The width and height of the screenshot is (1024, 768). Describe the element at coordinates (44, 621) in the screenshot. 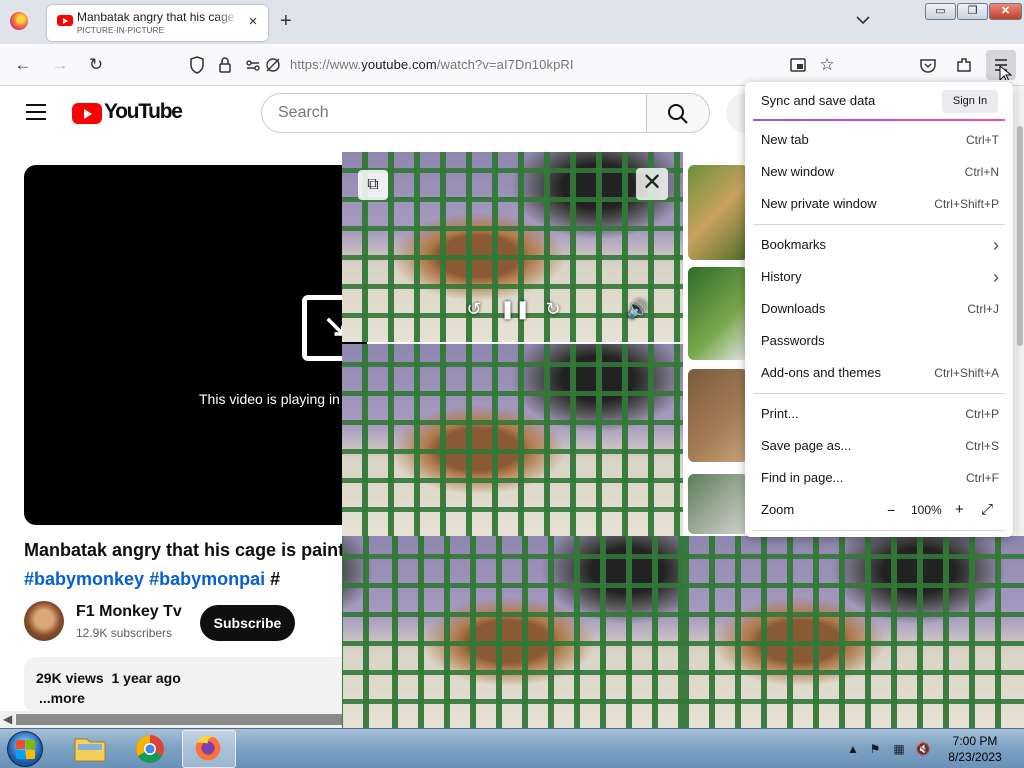

I see `channel-avatar` at that location.